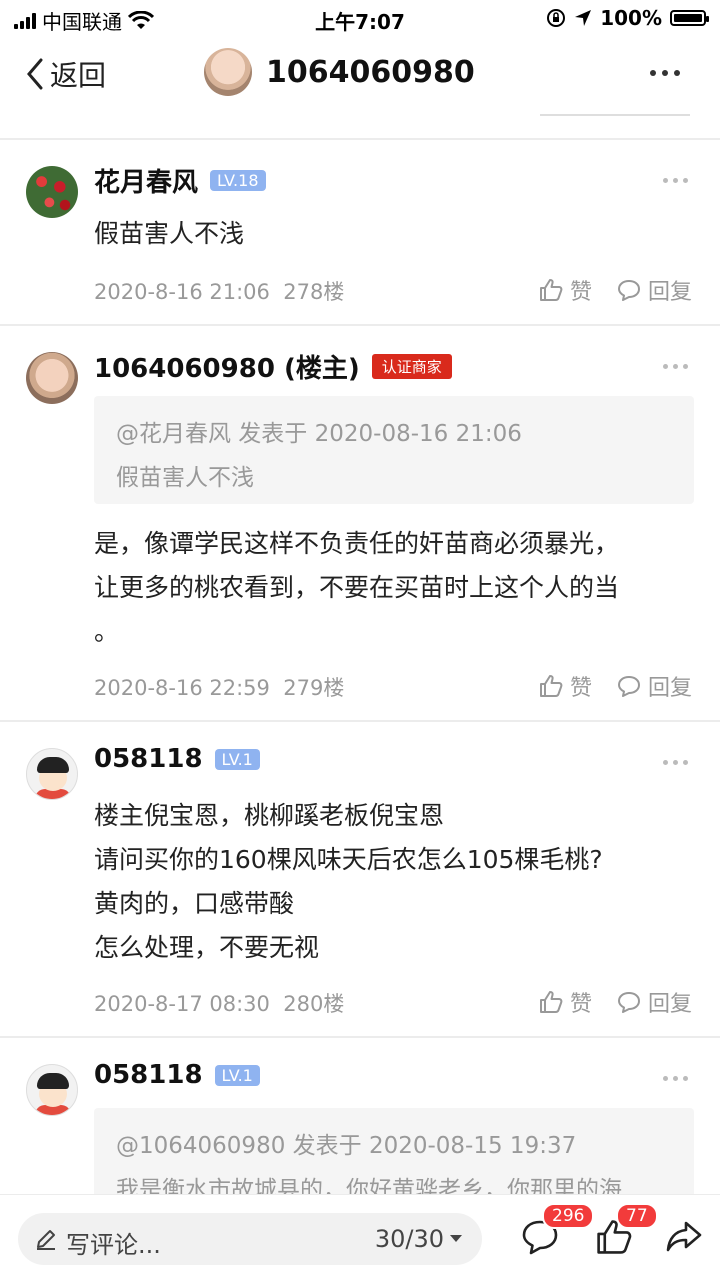 The width and height of the screenshot is (720, 1281). What do you see at coordinates (394, 450) in the screenshot?
I see `quoted-post: @花月春风 发表于 2020-08-16 21:06 假苗害人不浅` at bounding box center [394, 450].